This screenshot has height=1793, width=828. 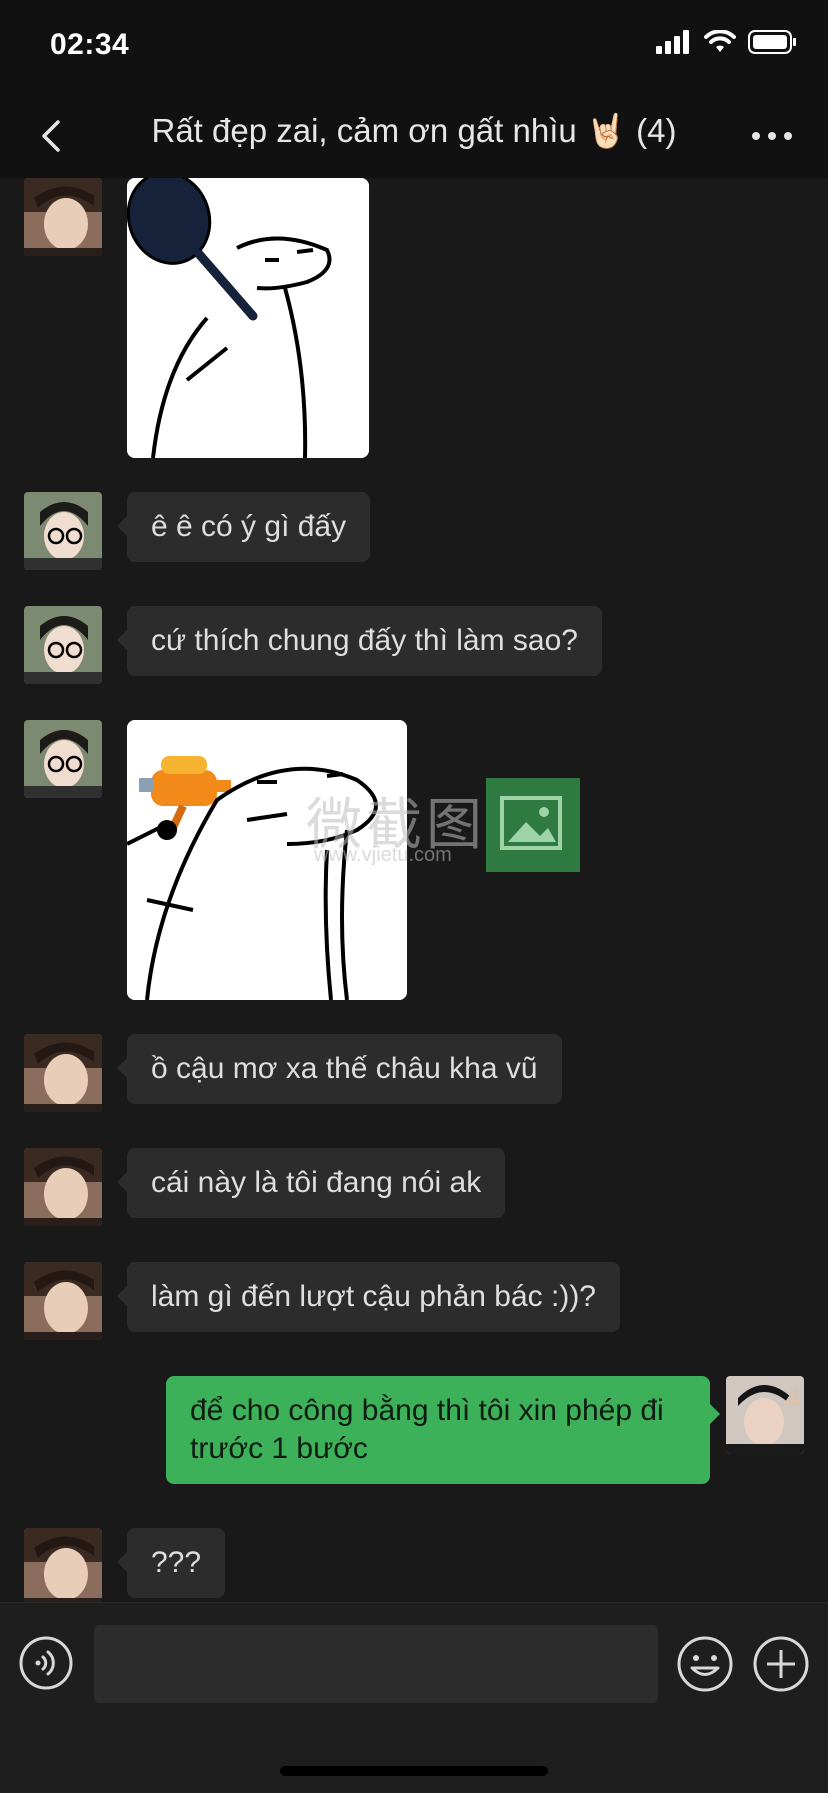 I want to click on wifi-icon, so click(x=720, y=41).